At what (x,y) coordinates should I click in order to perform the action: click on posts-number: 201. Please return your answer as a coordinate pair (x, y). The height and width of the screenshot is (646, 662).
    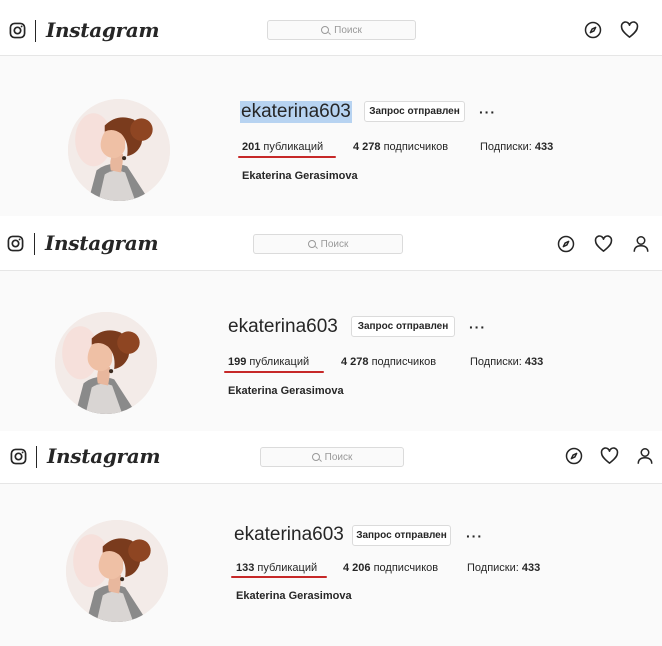
    Looking at the image, I should click on (251, 147).